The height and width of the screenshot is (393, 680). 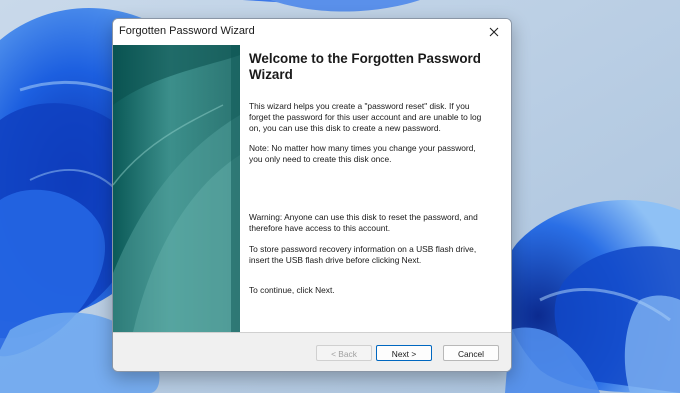 I want to click on wizard-side-banner, so click(x=176, y=188).